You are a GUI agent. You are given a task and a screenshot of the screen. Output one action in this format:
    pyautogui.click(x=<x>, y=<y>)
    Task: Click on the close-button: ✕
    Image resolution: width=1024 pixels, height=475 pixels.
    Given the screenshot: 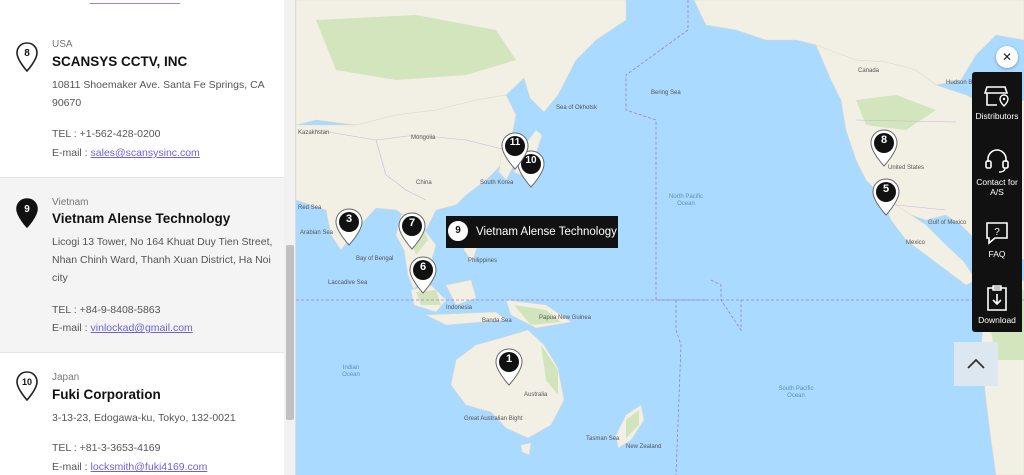 What is the action you would take?
    pyautogui.click(x=1007, y=57)
    